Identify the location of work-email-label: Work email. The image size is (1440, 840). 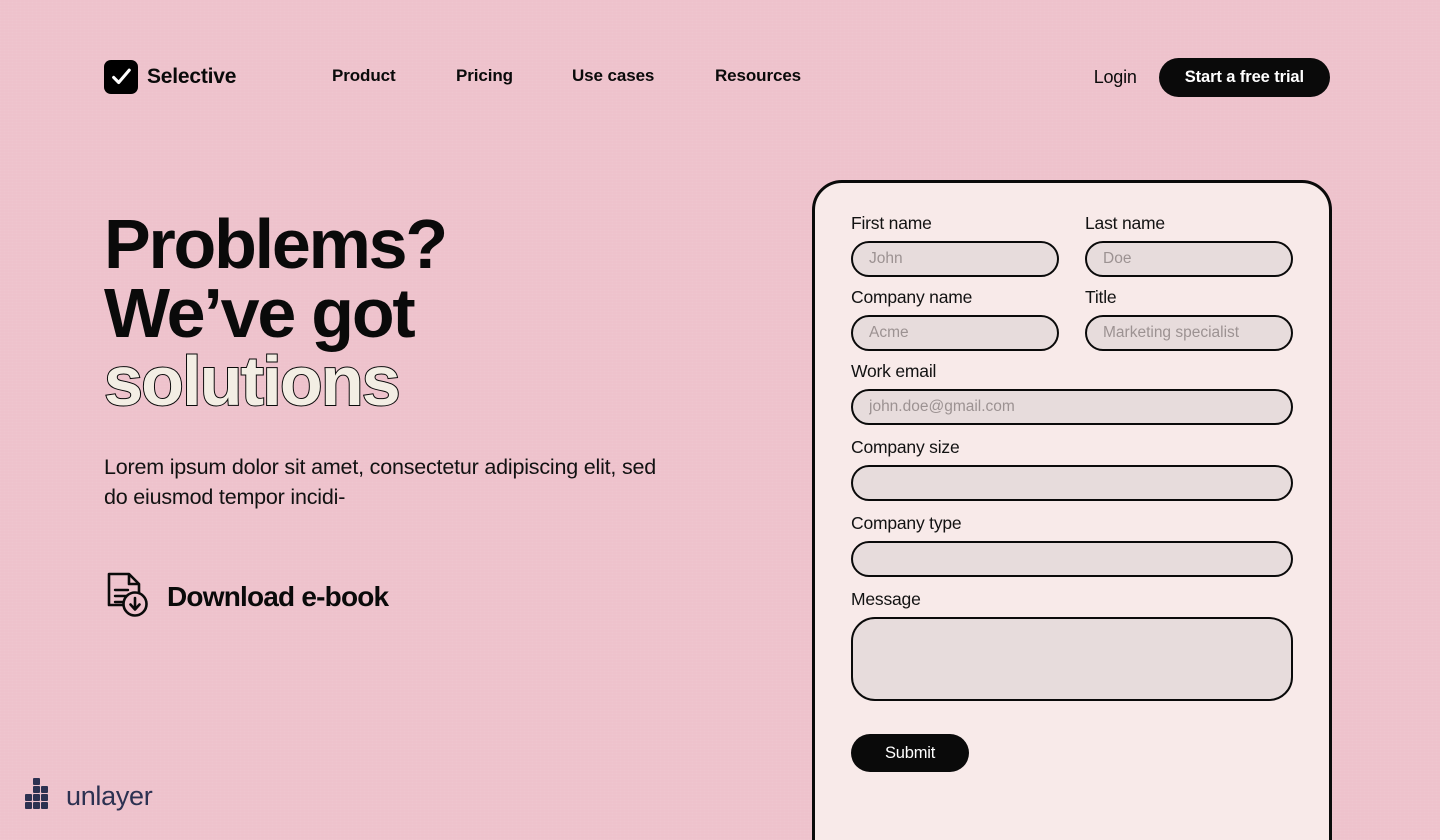
(894, 371).